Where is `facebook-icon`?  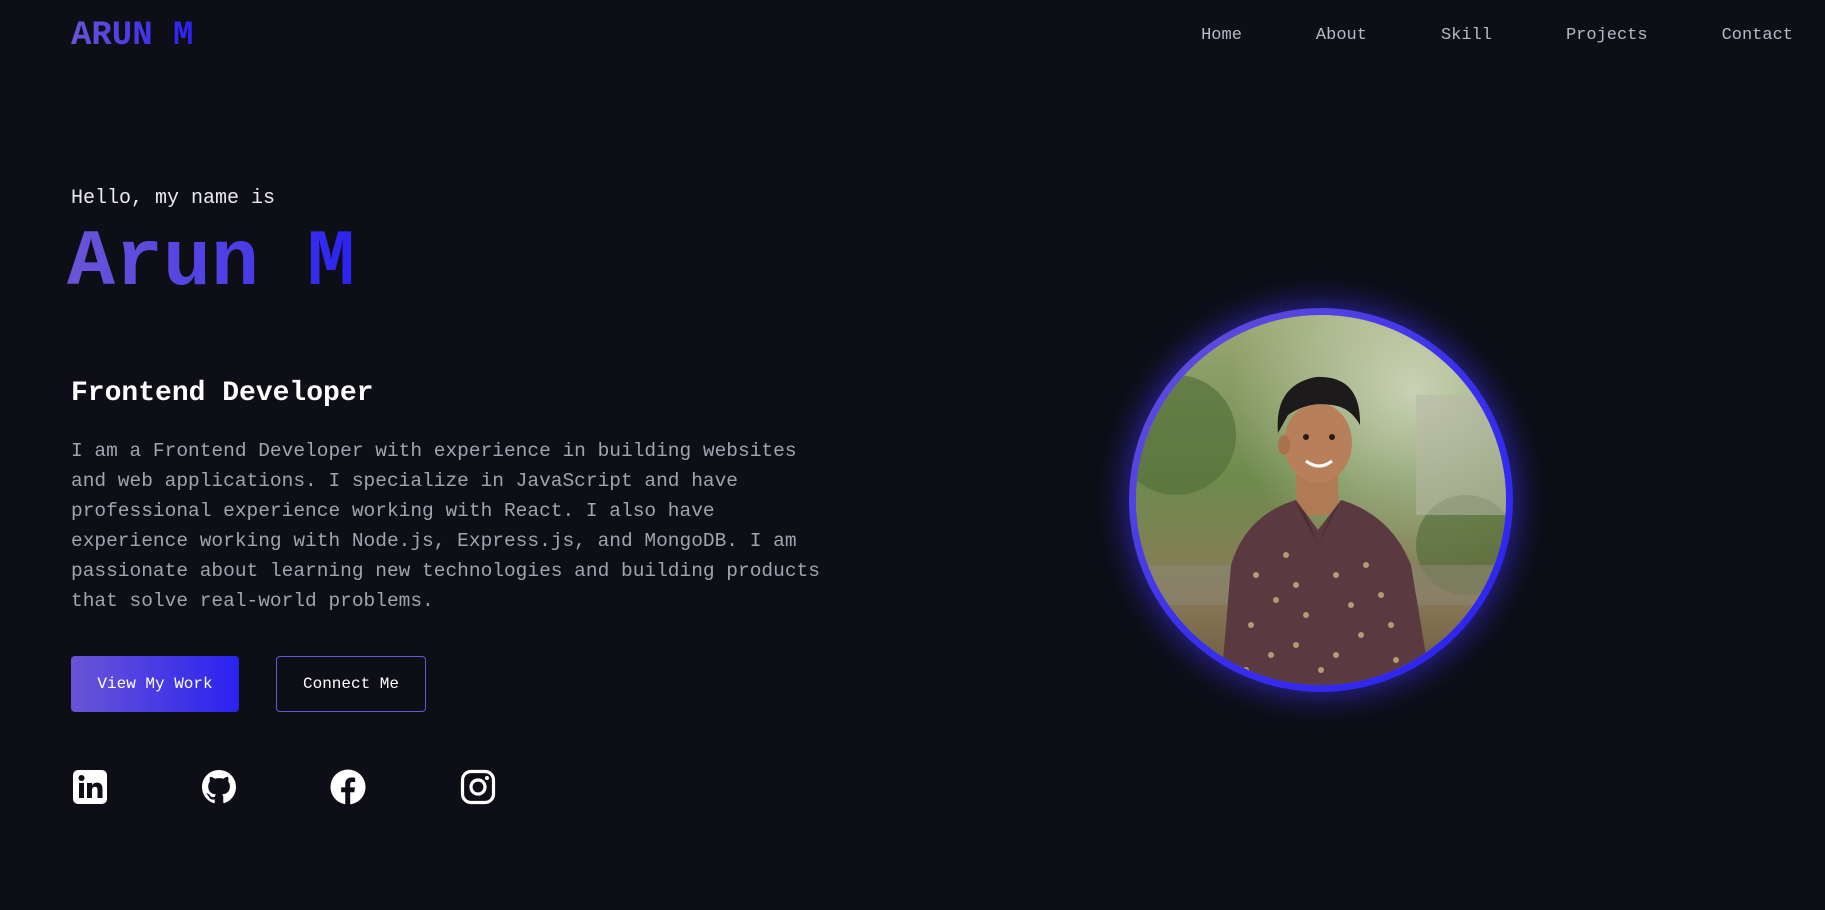
facebook-icon is located at coordinates (348, 787).